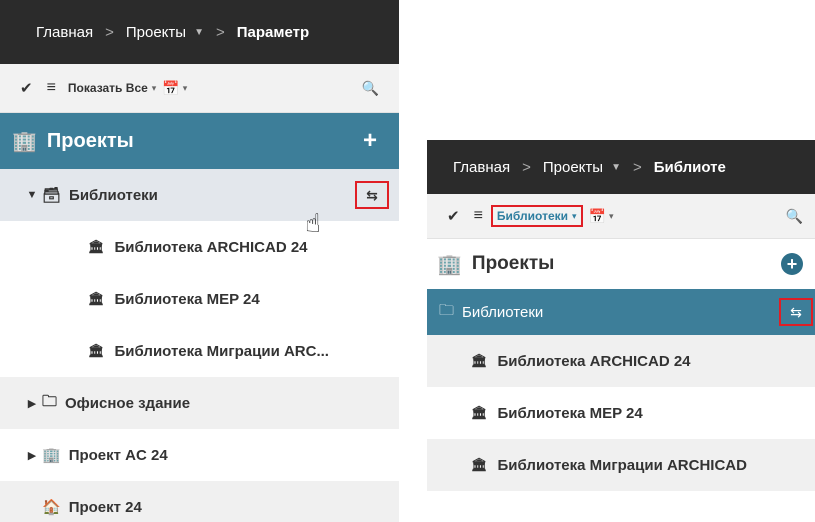  Describe the element at coordinates (51, 507) in the screenshot. I see `project-icon: 🏠` at that location.